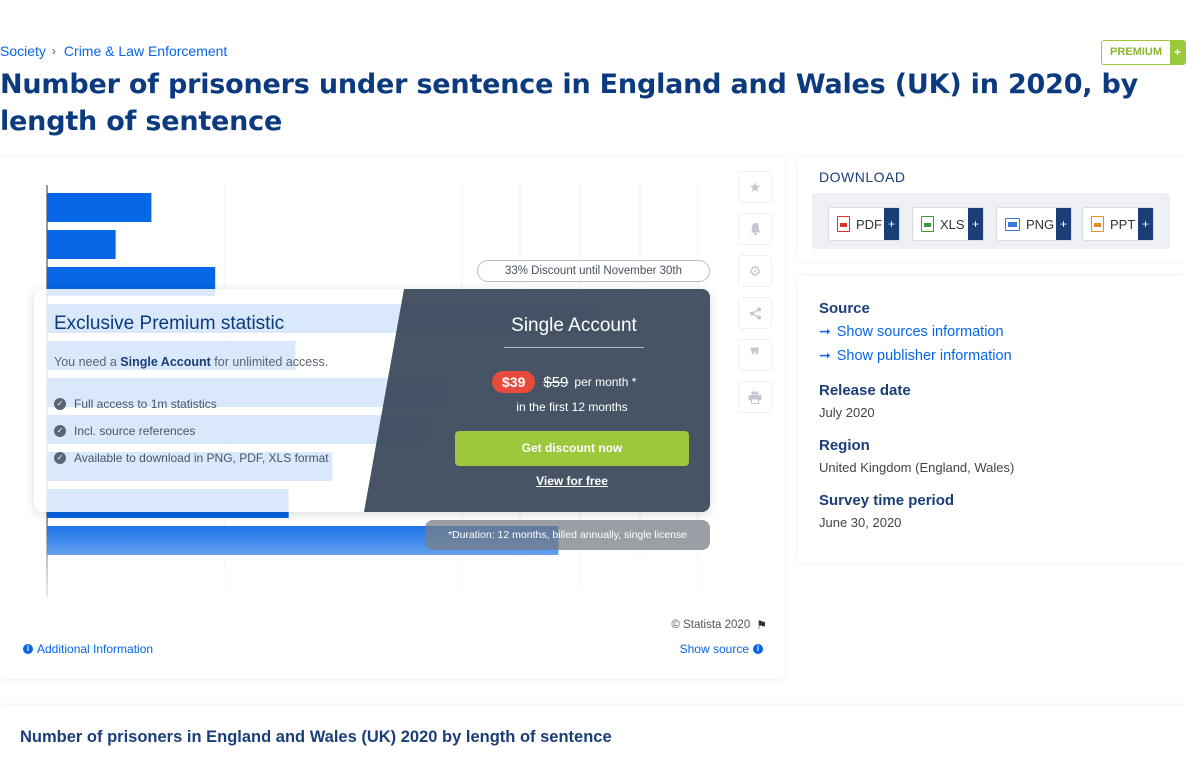 This screenshot has width=1186, height=760. Describe the element at coordinates (862, 177) in the screenshot. I see `download-title: DOWNLOAD` at that location.